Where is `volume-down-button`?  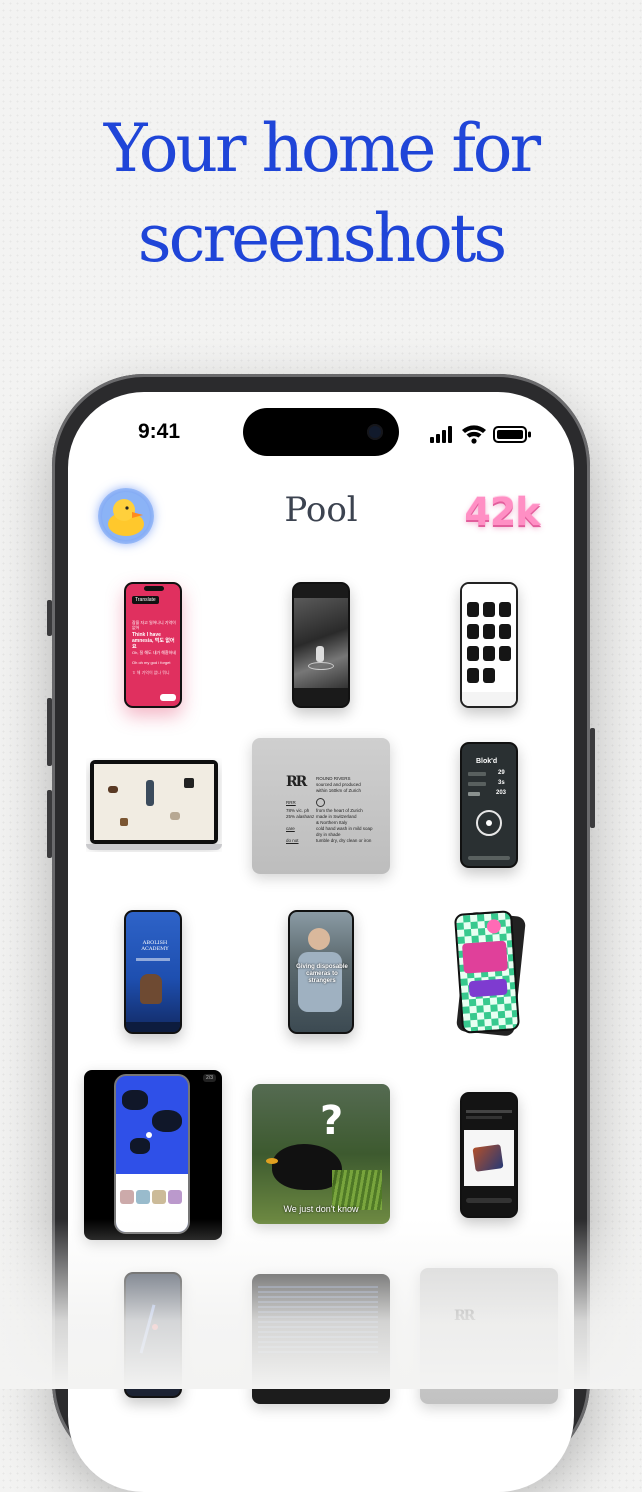
volume-down-button is located at coordinates (49, 824).